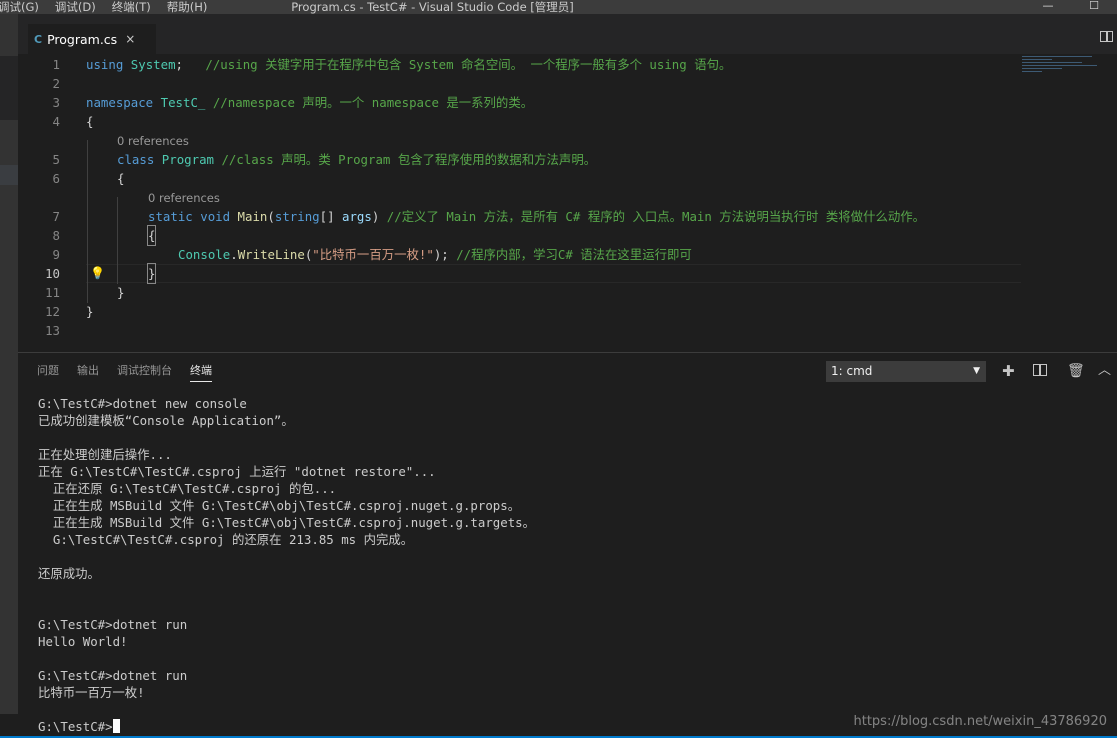 The width and height of the screenshot is (1117, 738). I want to click on activity-bar, so click(9, 364).